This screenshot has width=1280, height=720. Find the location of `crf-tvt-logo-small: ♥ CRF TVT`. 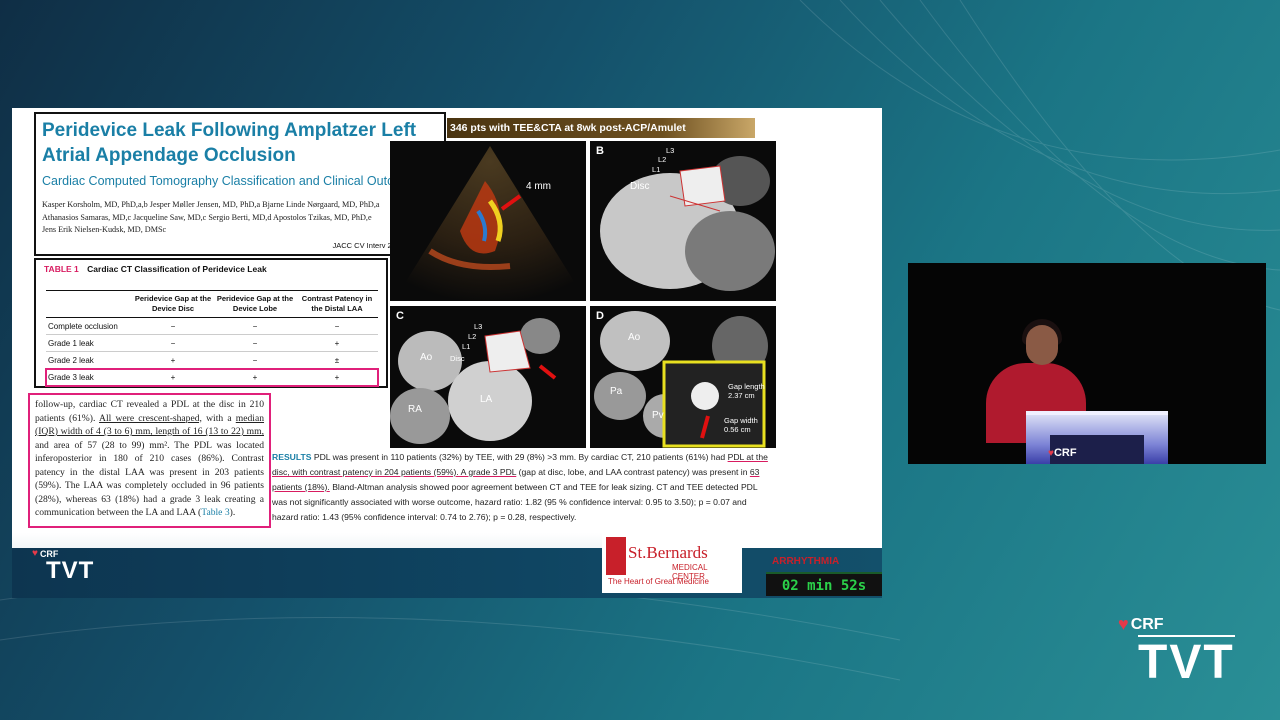

crf-tvt-logo-small: ♥ CRF TVT is located at coordinates (63, 565).